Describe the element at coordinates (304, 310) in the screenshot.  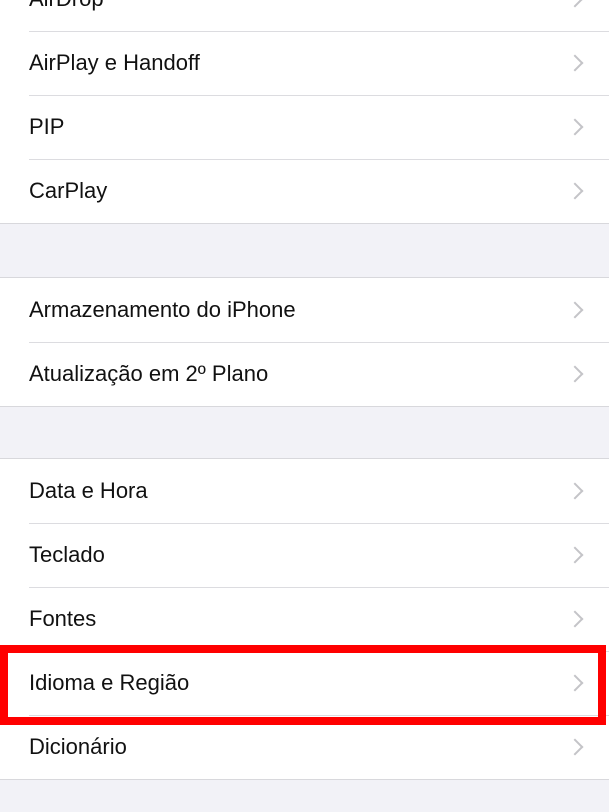
I see `settings-row-iphone-storage: Armazenamento do iPhone` at that location.